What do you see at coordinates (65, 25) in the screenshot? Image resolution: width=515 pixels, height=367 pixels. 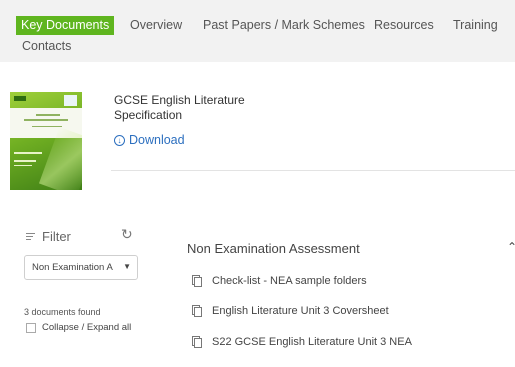 I see `tab-key-documents: Key Documents` at bounding box center [65, 25].